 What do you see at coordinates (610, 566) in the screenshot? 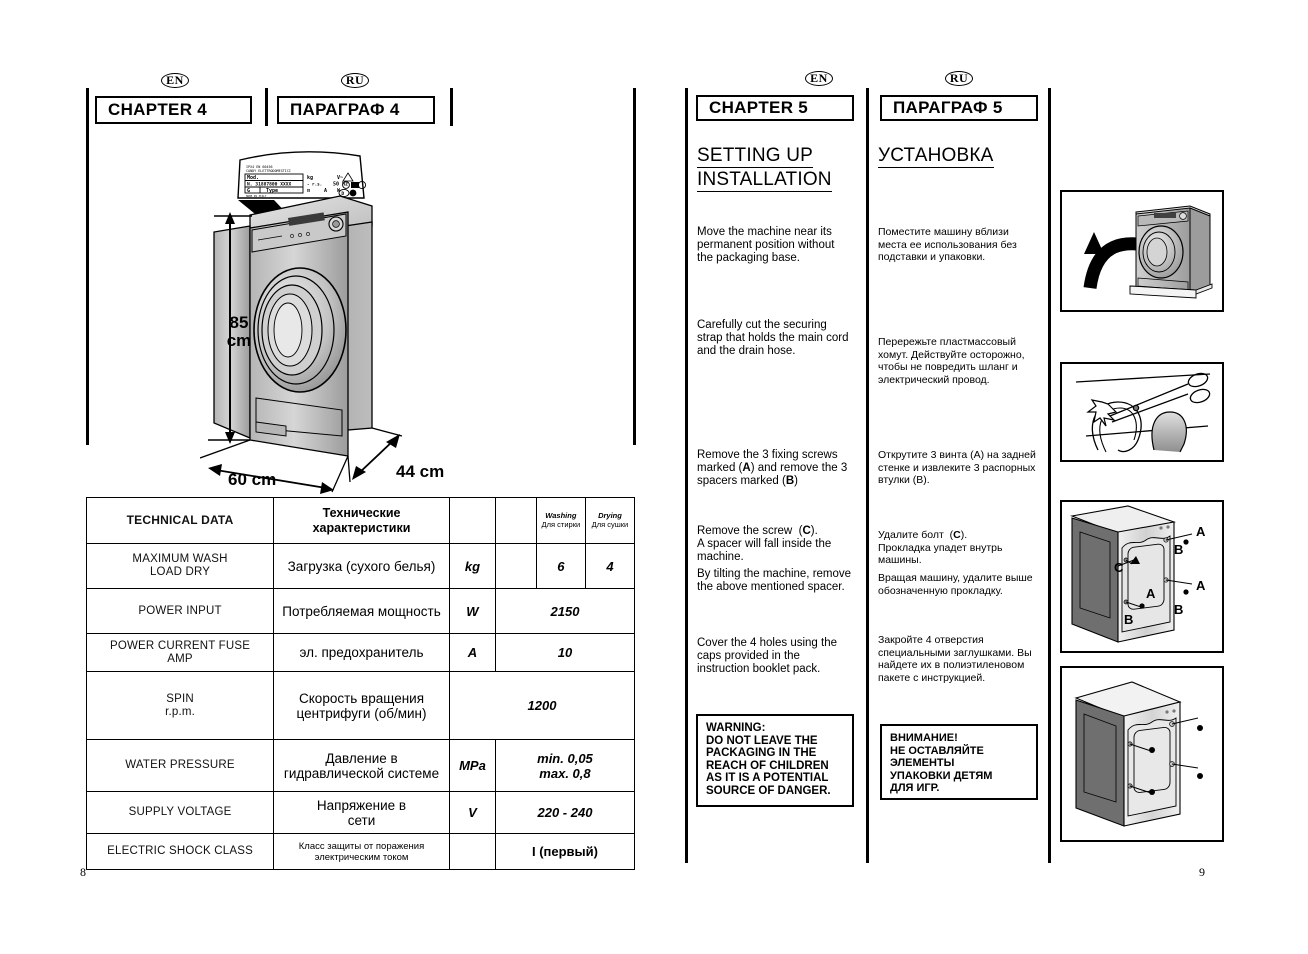
I see `row-value-drying: 4` at bounding box center [610, 566].